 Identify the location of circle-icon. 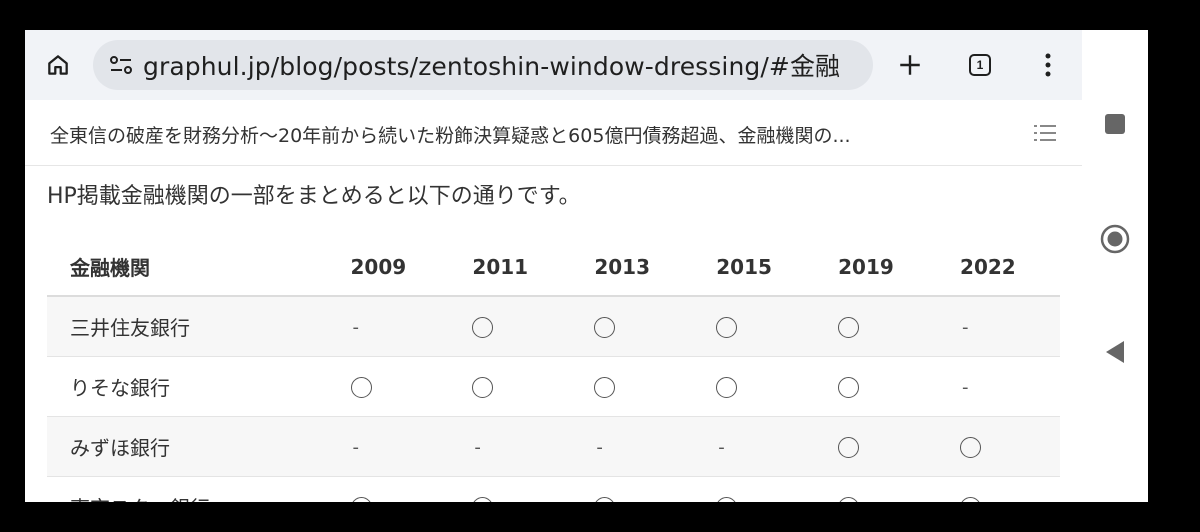
(1115, 239).